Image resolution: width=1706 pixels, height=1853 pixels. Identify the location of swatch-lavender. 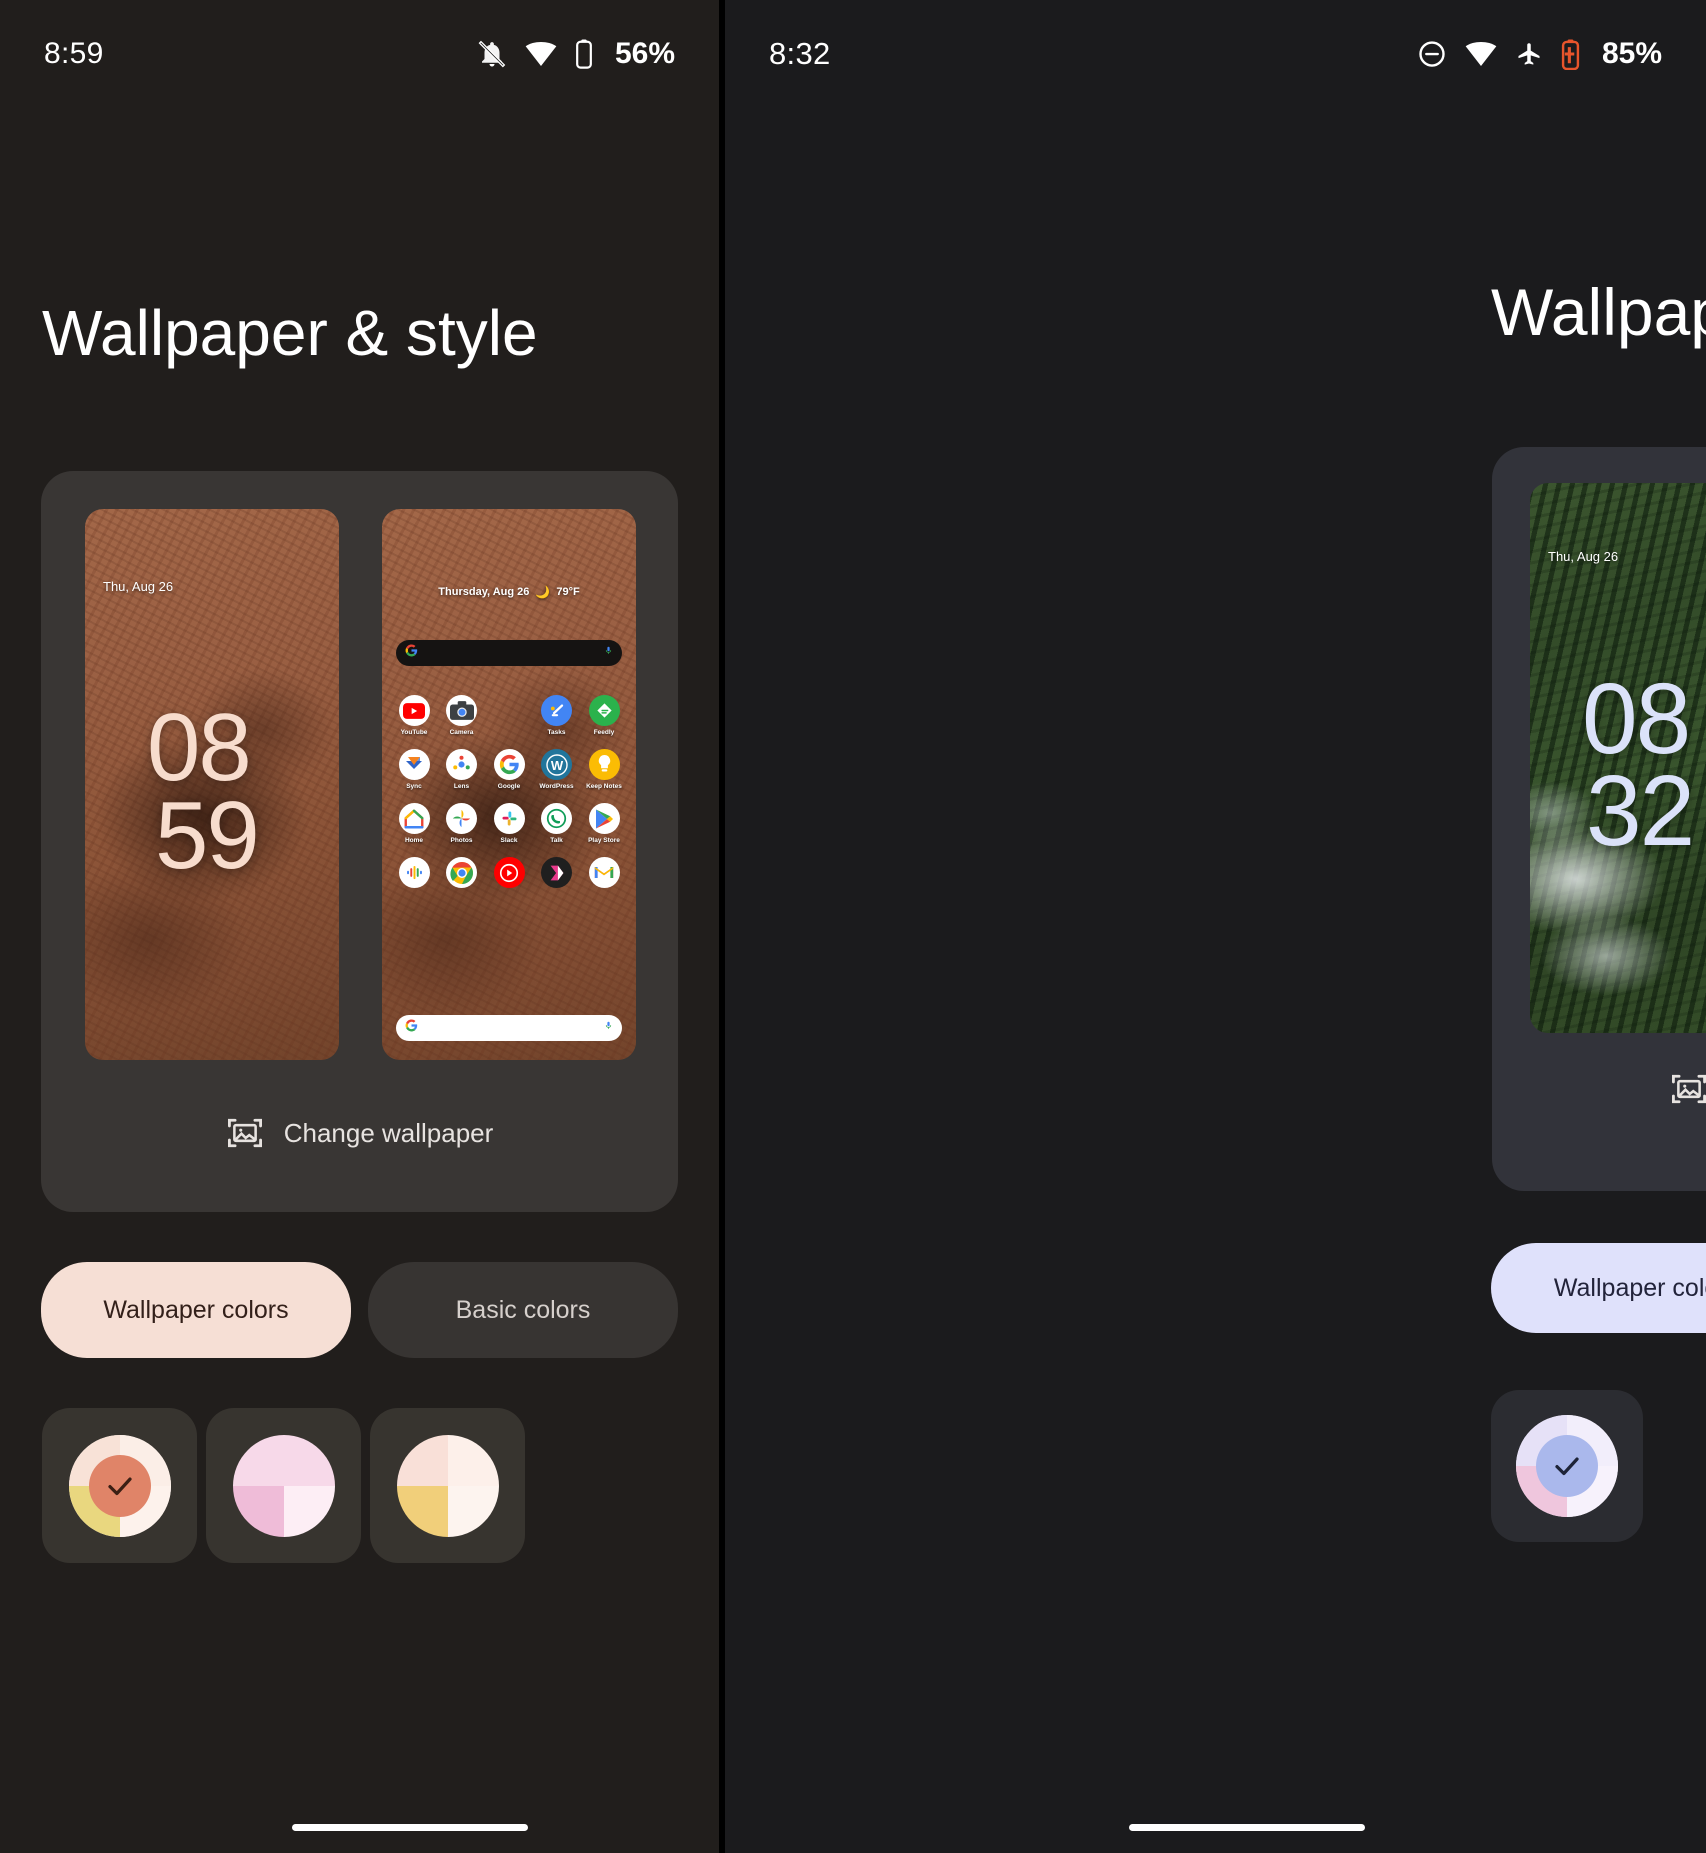
(1567, 1466).